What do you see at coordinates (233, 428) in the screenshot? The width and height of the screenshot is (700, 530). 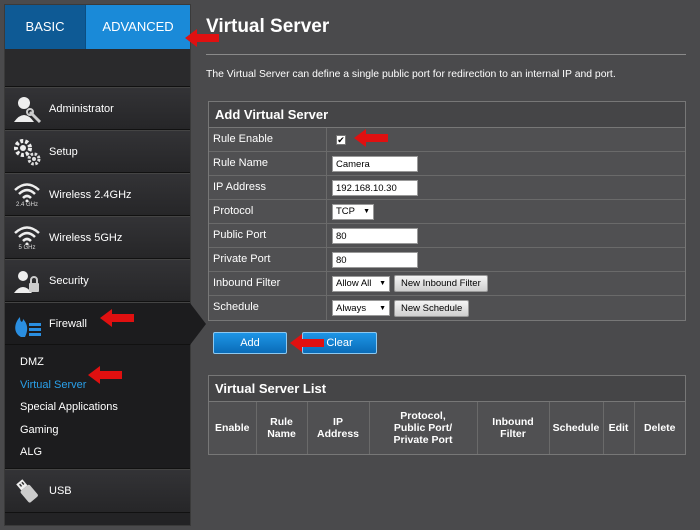 I see `col-enable: Enable` at bounding box center [233, 428].